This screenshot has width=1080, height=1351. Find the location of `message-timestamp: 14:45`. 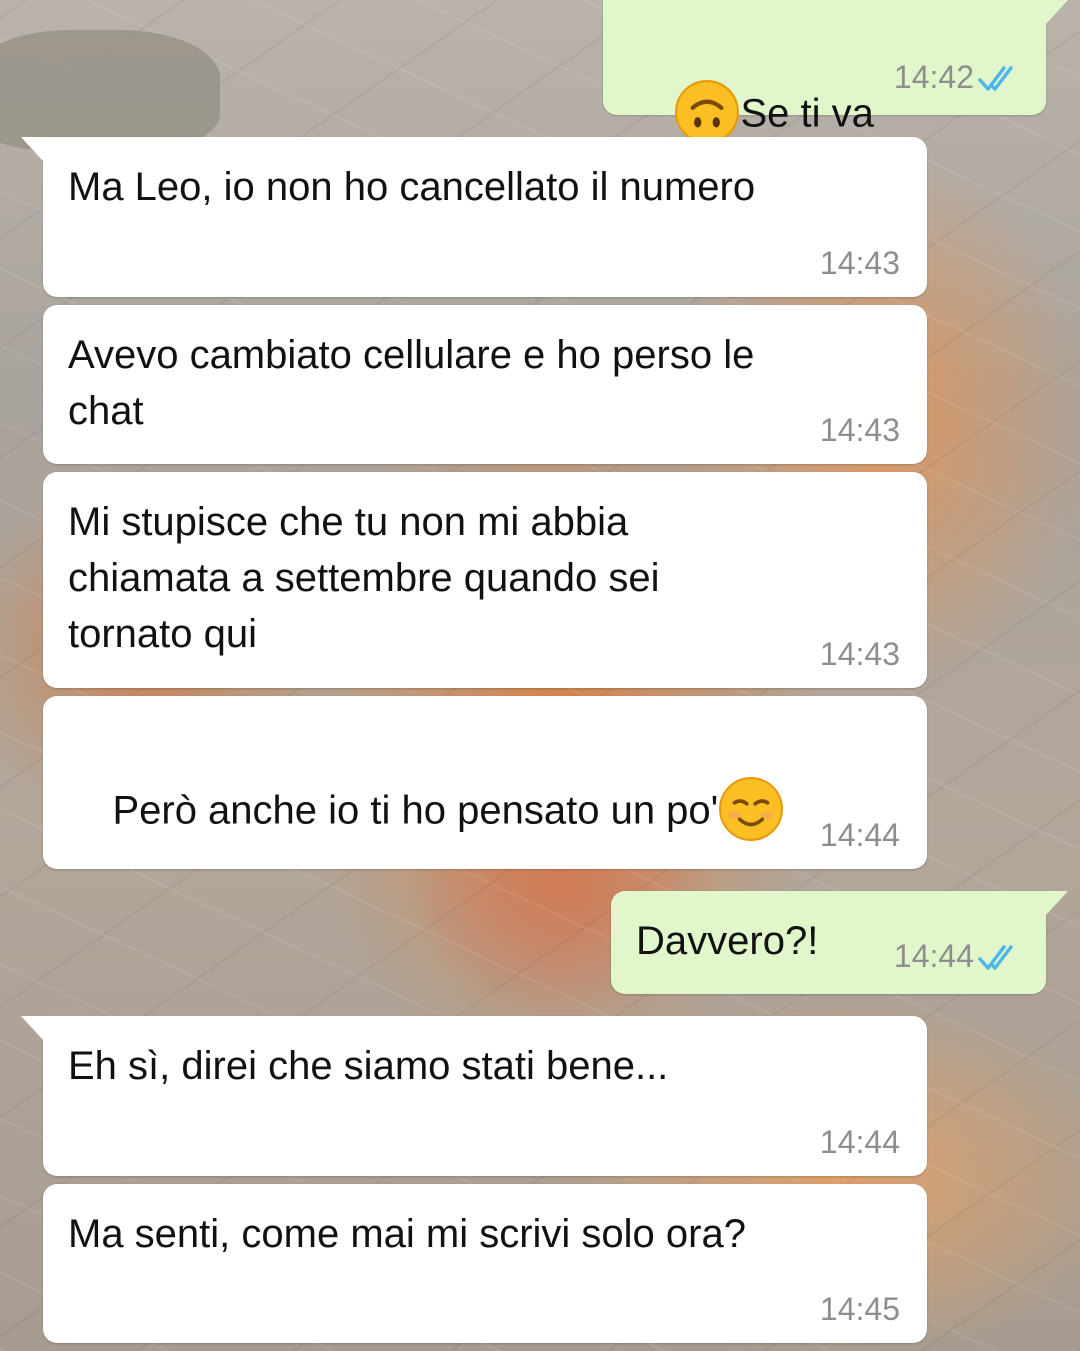

message-timestamp: 14:45 is located at coordinates (859, 1309).